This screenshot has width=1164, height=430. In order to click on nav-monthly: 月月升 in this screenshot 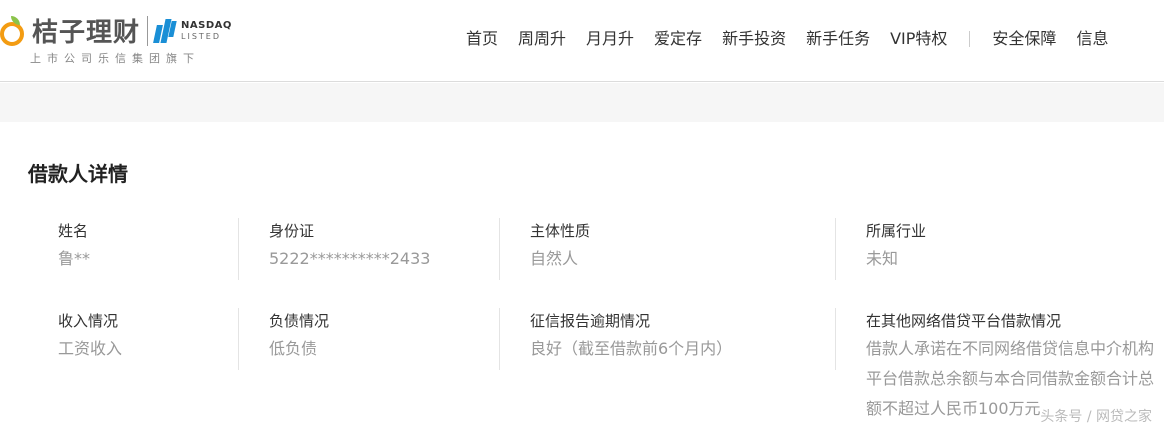, I will do `click(610, 39)`.